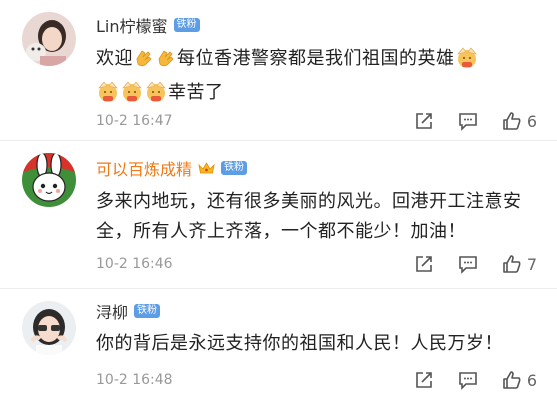  Describe the element at coordinates (132, 25) in the screenshot. I see `username: Lin柠檬蜜` at that location.